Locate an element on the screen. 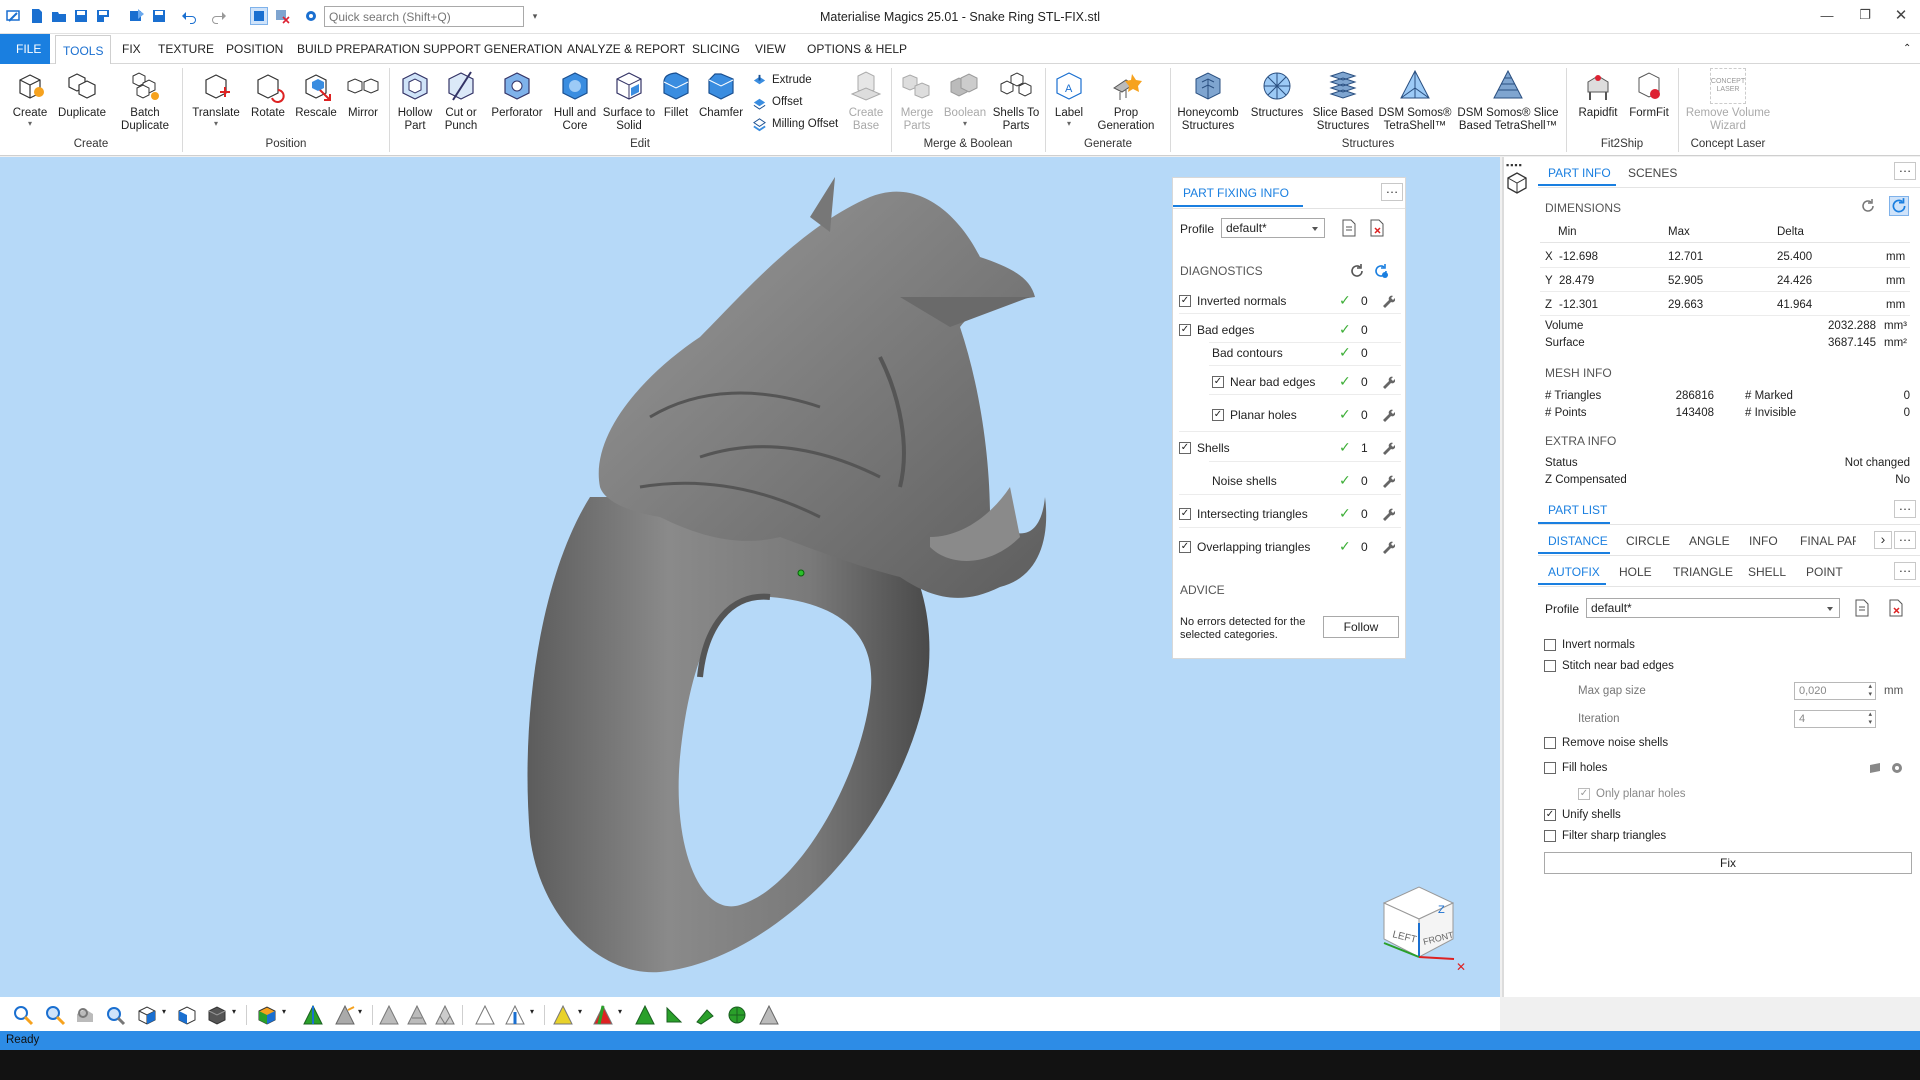 This screenshot has height=1080, width=1920. tab-point: POINT is located at coordinates (1824, 572).